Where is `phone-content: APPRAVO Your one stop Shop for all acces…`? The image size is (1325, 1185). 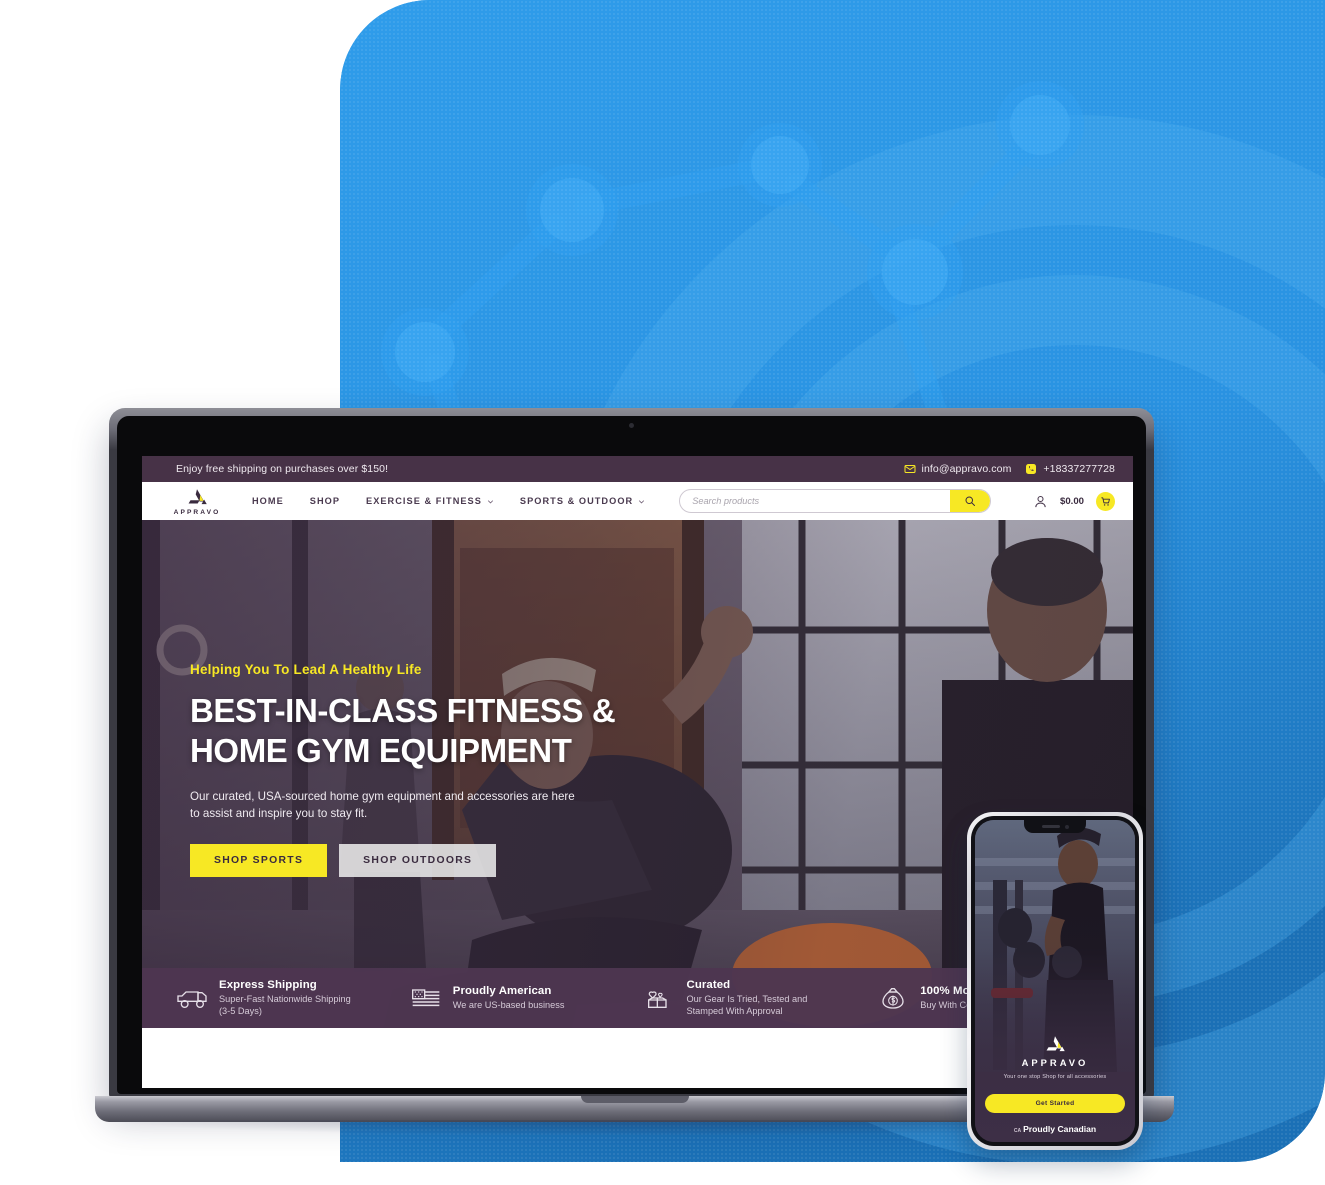
phone-content: APPRAVO Your one stop Shop for all acces… is located at coordinates (1055, 1088).